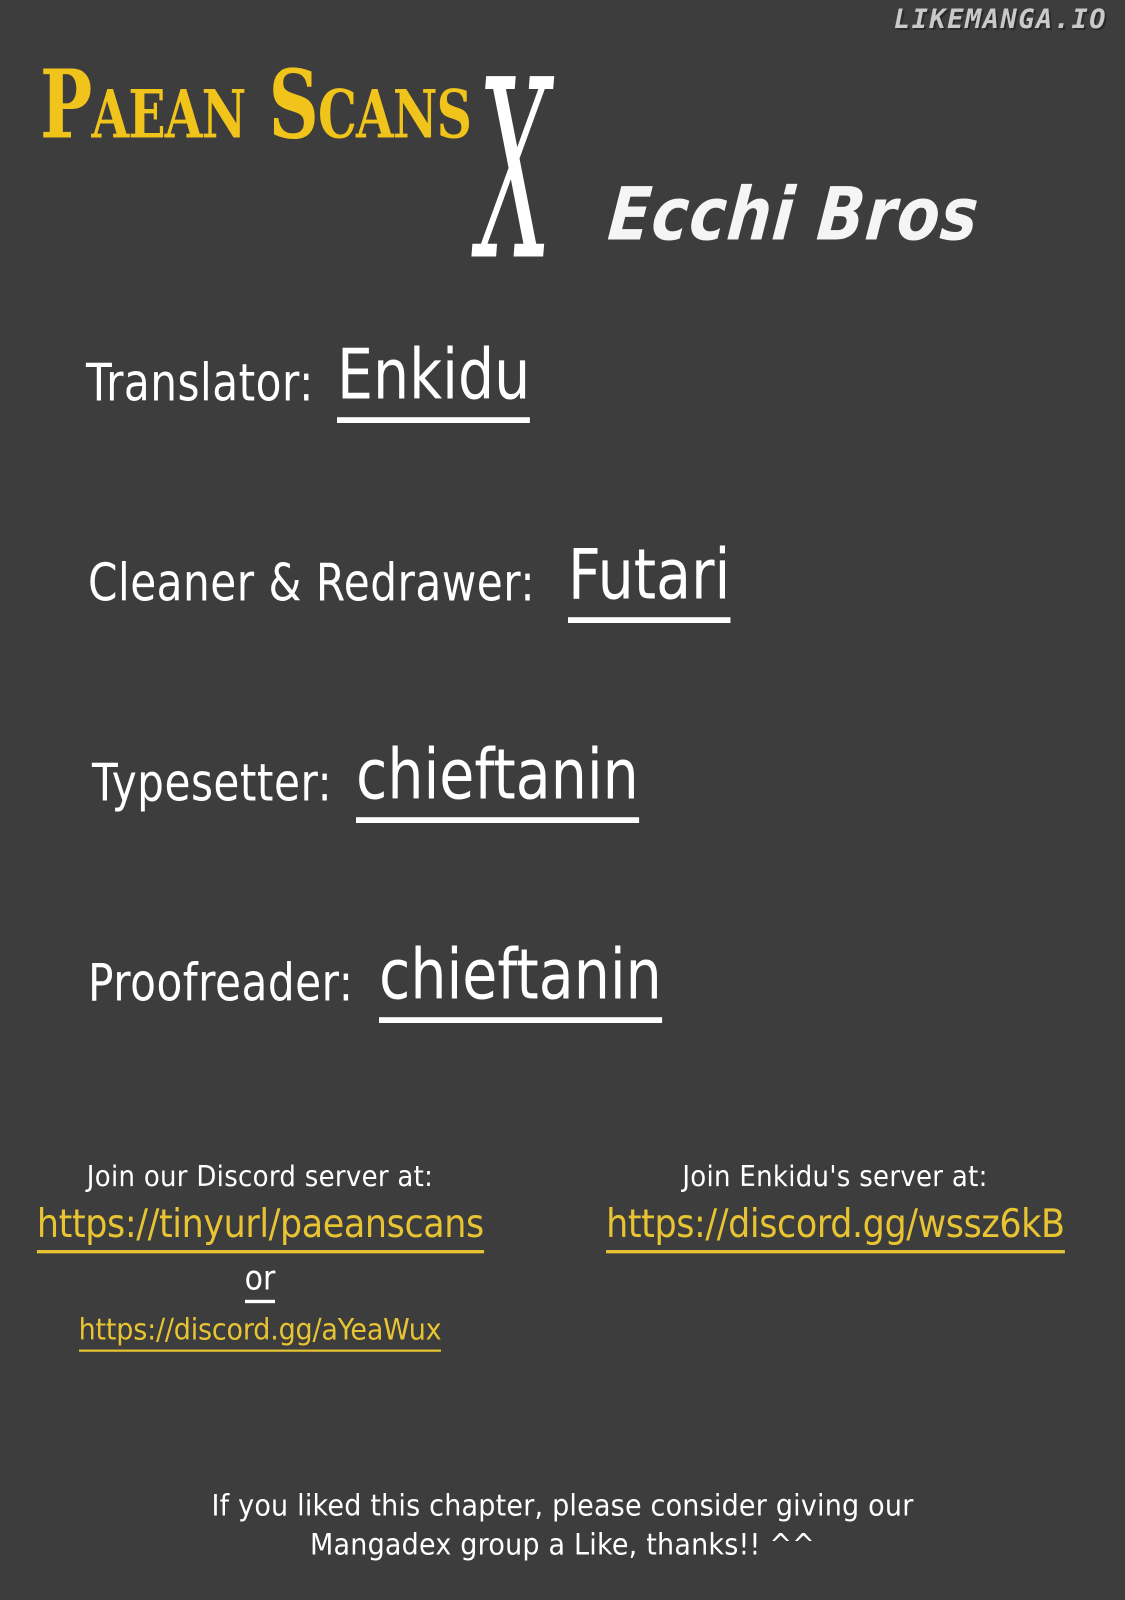 The image size is (1125, 1600). Describe the element at coordinates (835, 1177) in the screenshot. I see `discord-heading: Join Enkidu's server at:` at that location.